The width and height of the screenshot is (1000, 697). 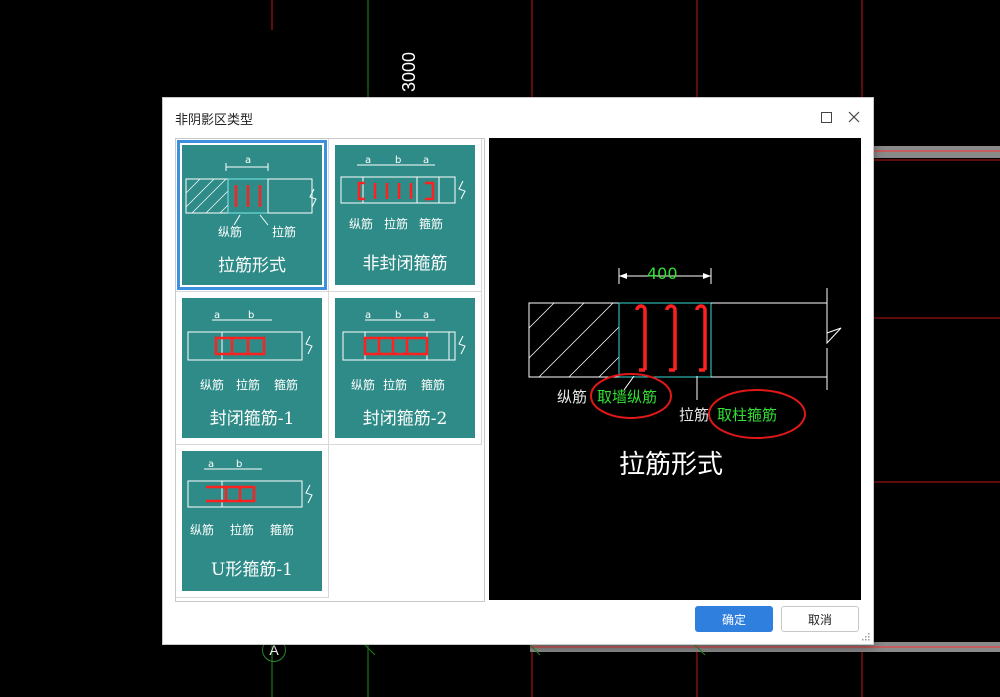 I want to click on dimension-text: 3000, so click(x=408, y=72).